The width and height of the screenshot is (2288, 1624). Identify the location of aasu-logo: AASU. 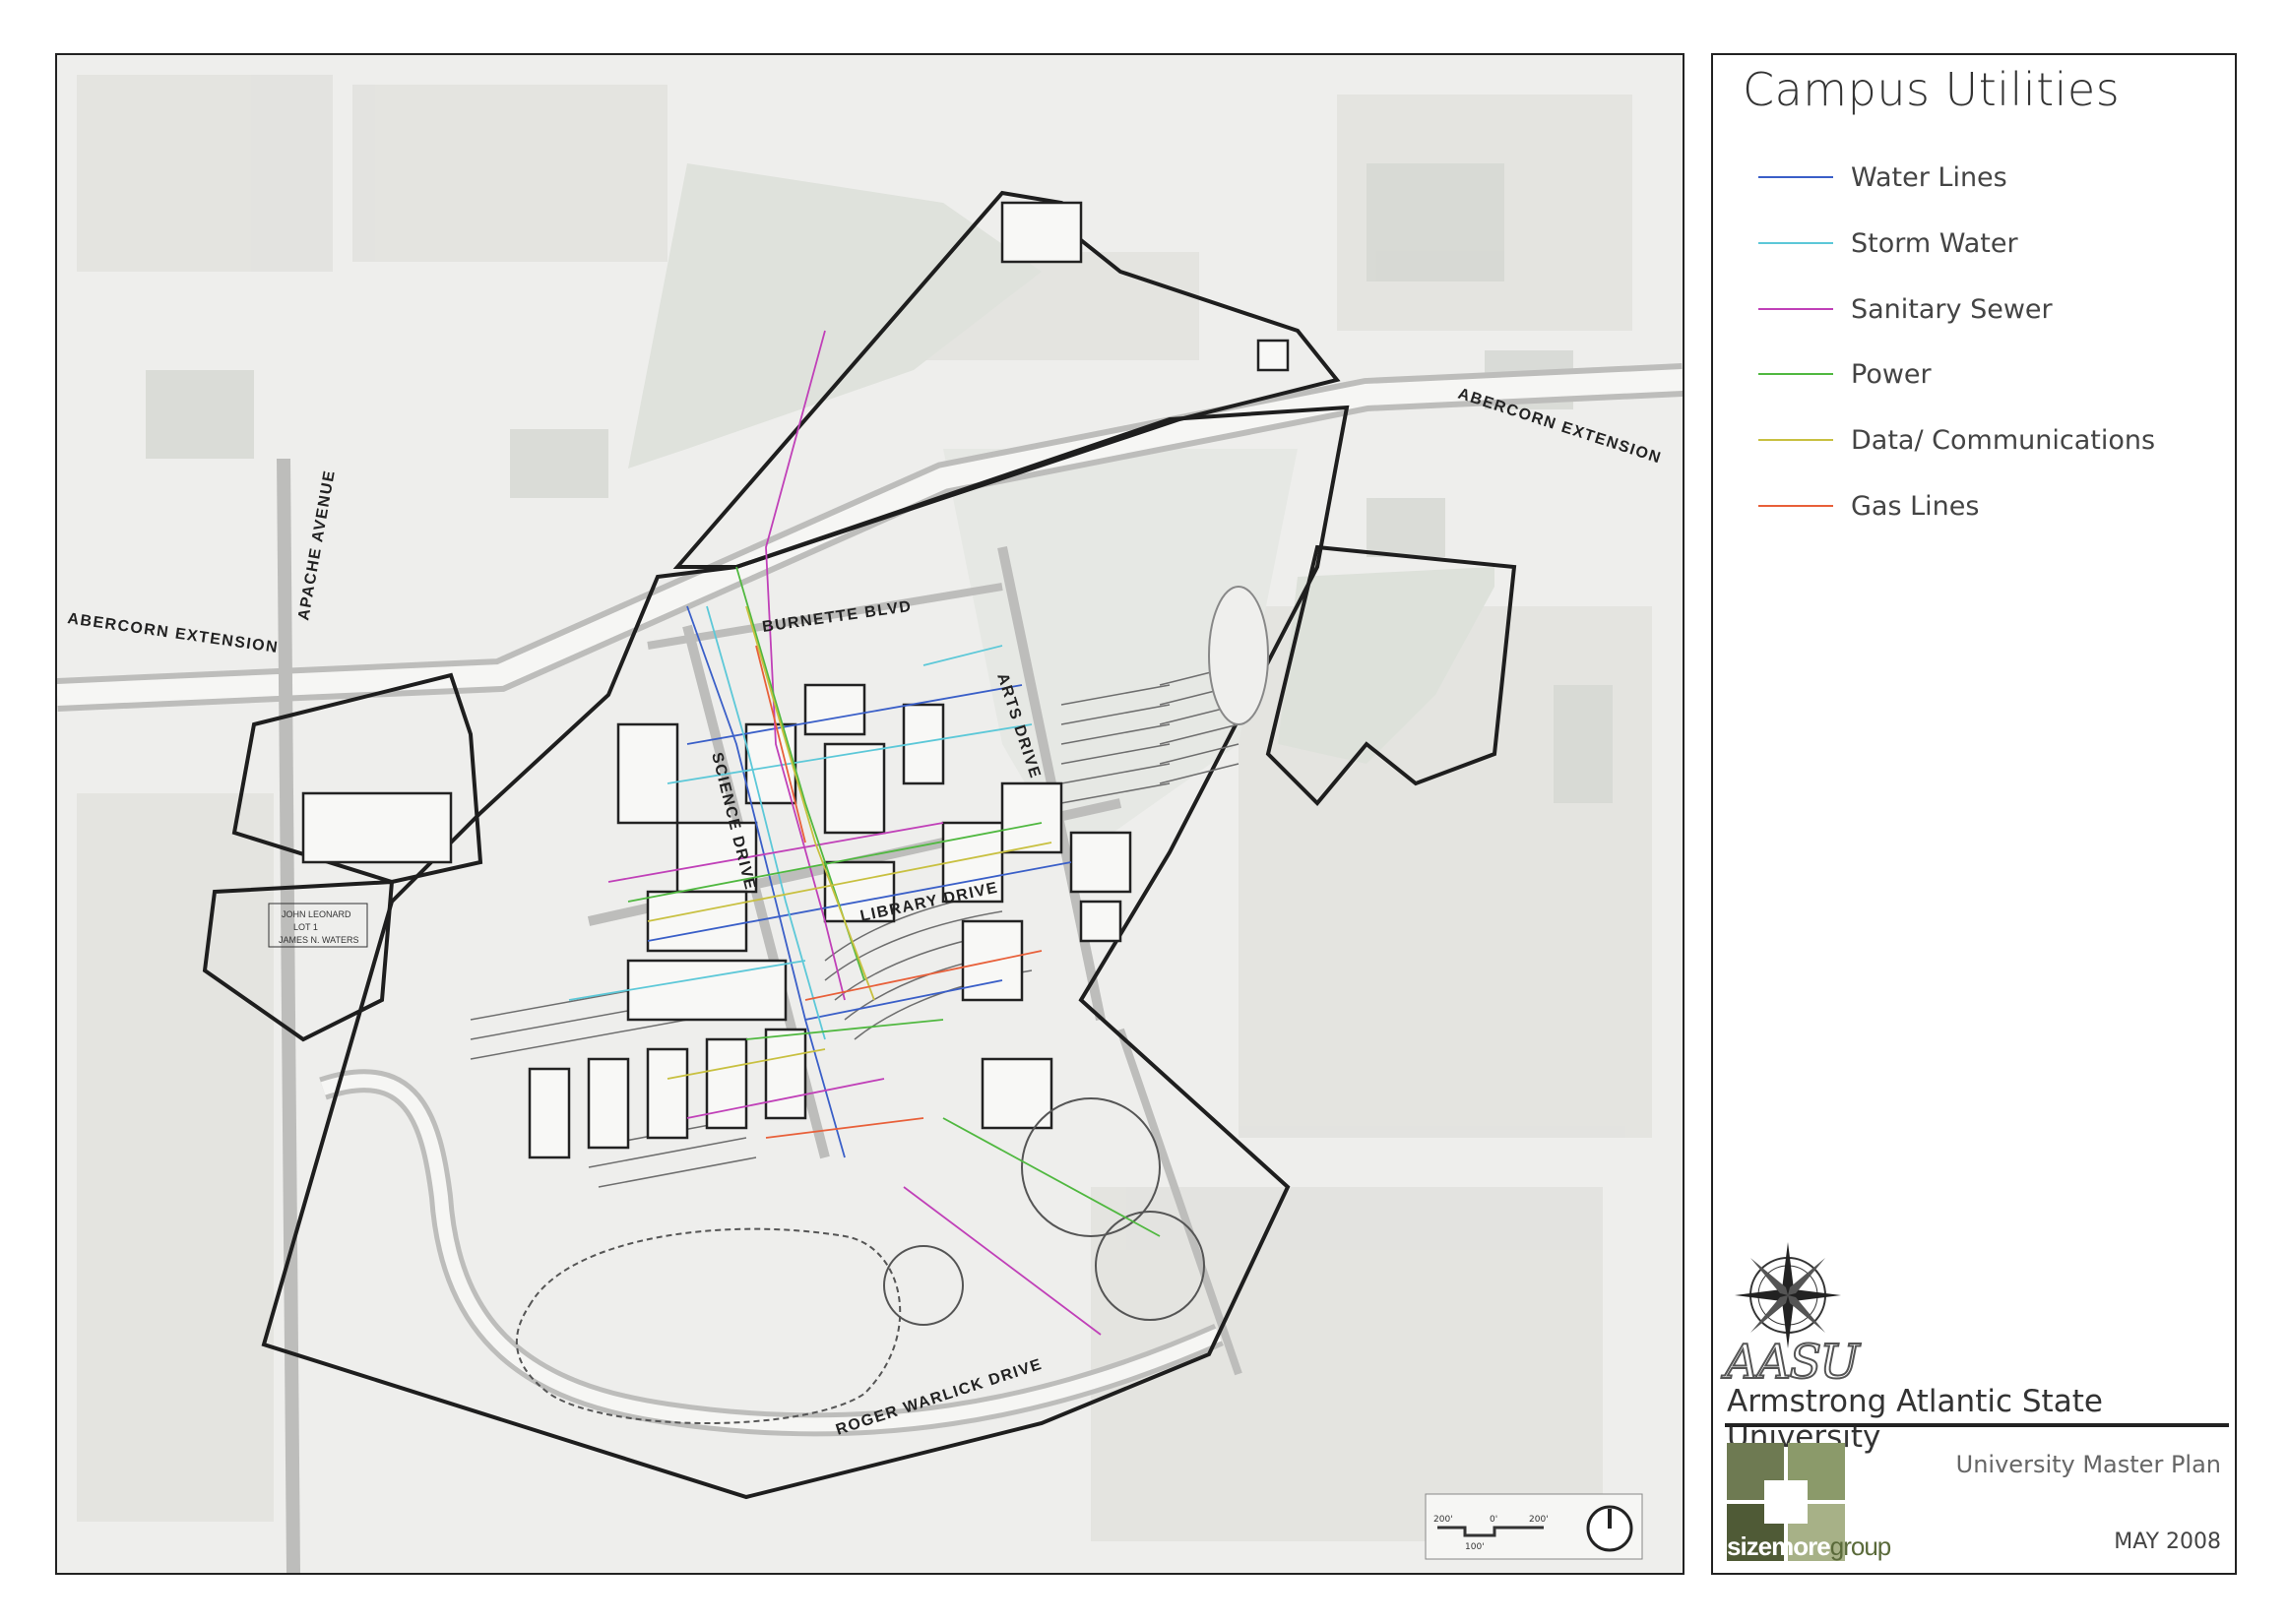
(1793, 1362).